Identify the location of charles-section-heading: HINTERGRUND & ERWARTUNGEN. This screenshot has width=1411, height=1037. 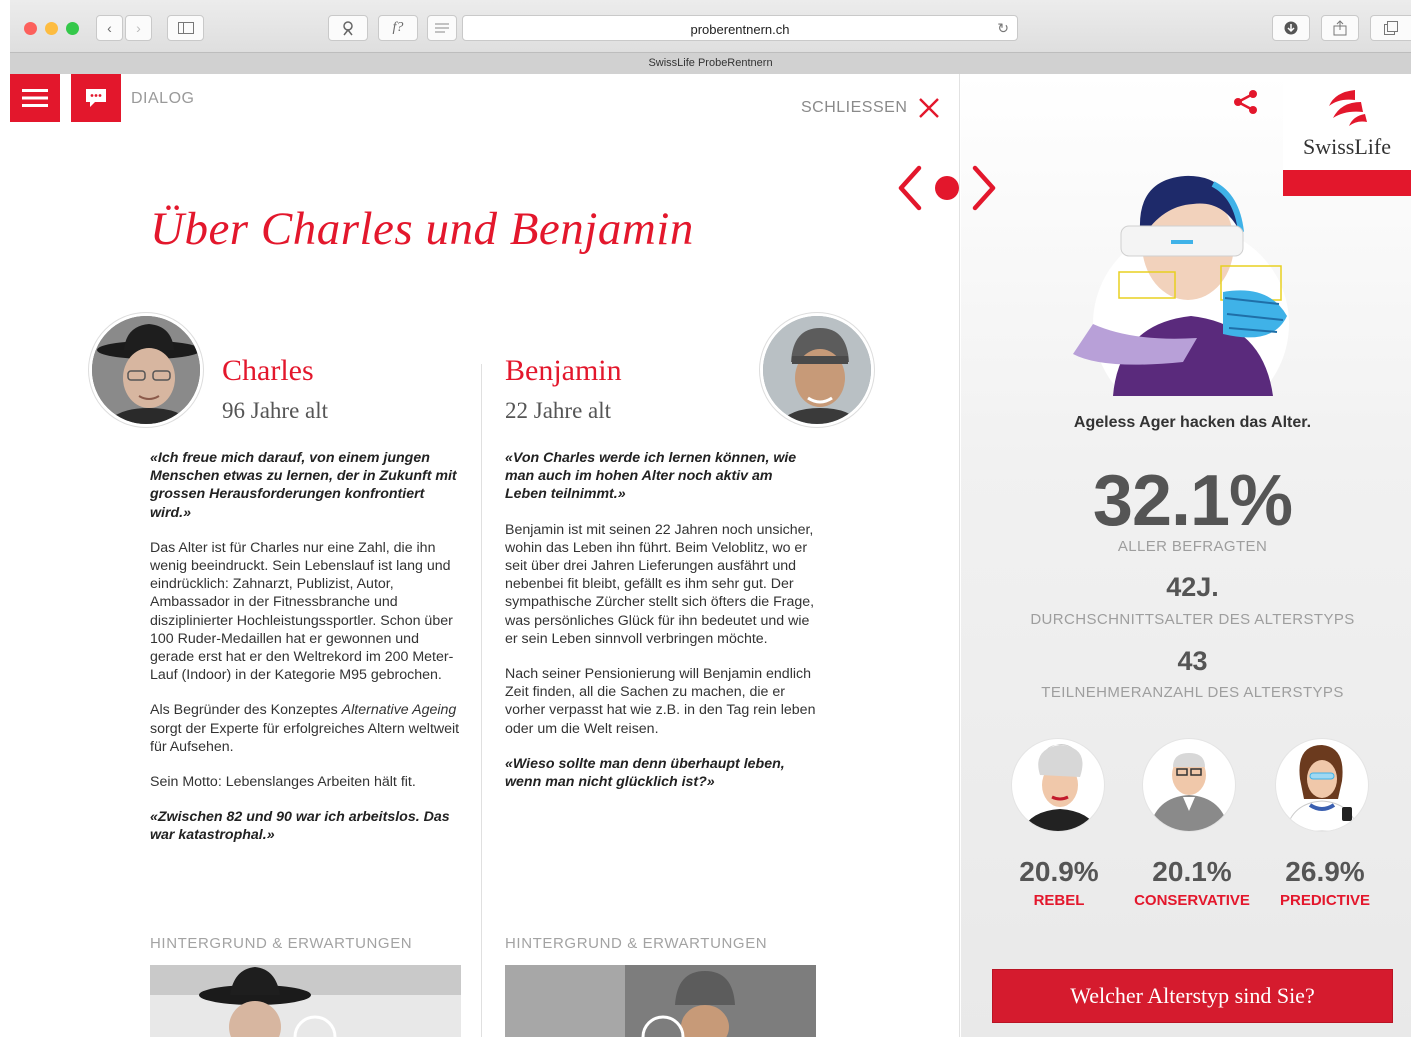
(281, 943).